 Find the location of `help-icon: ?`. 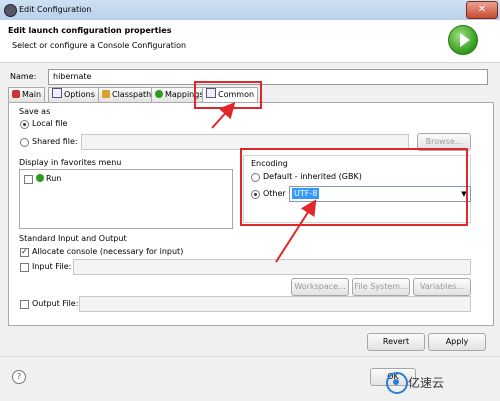

help-icon: ? is located at coordinates (19, 377).